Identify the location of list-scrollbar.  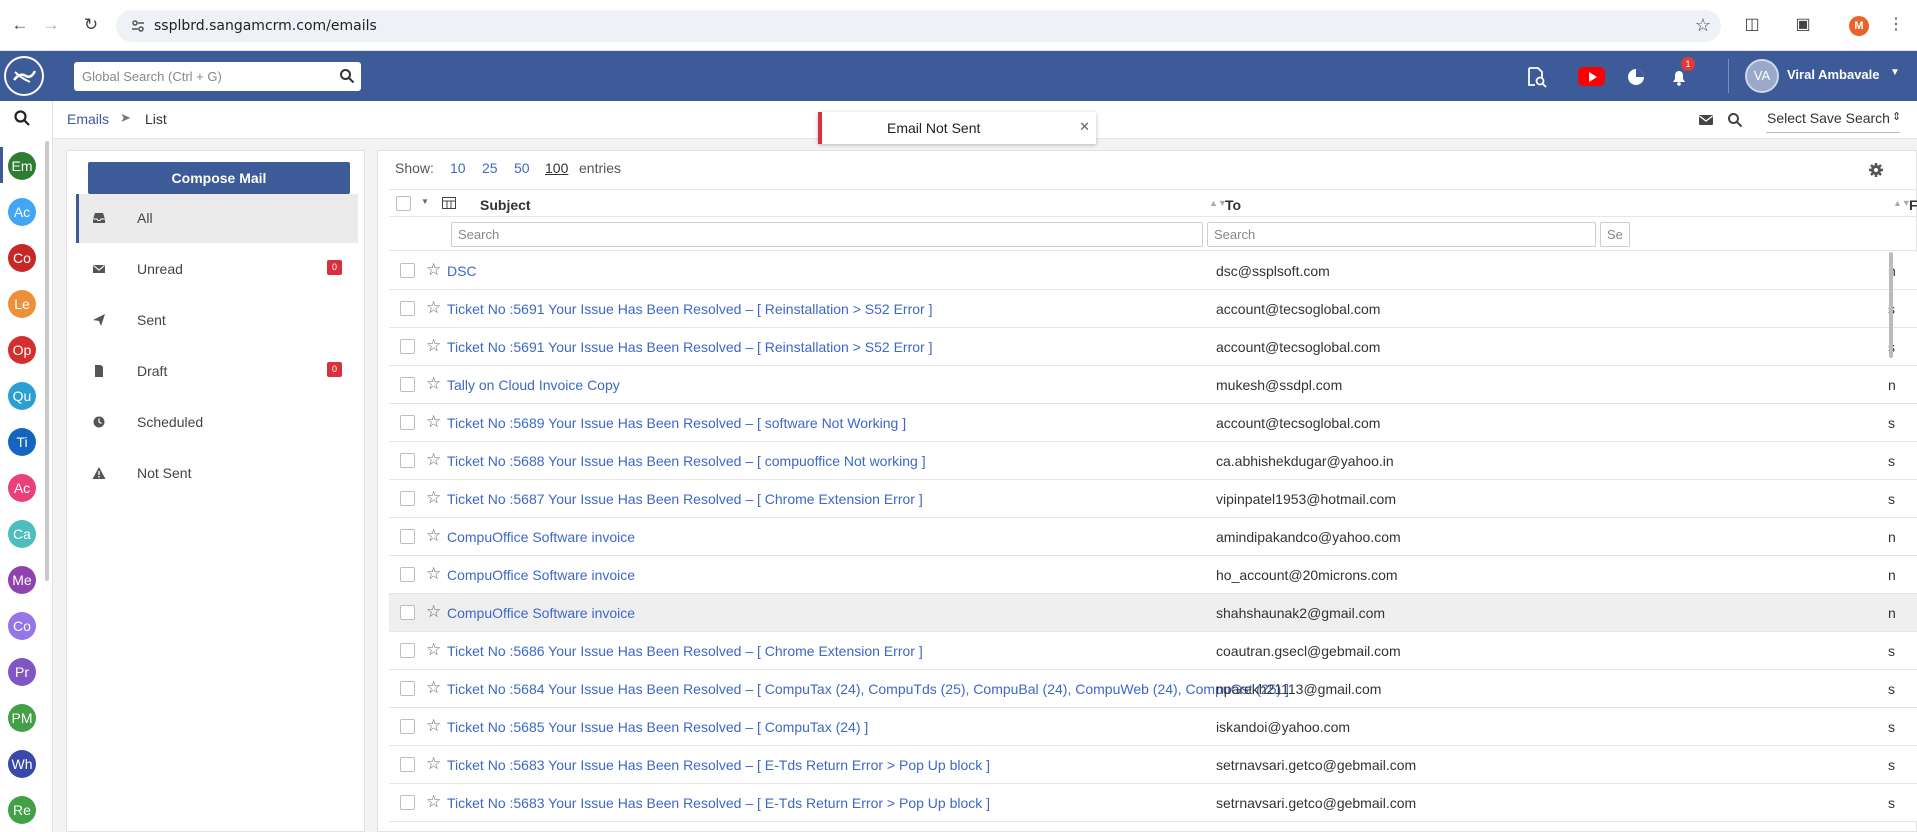
(1891, 305).